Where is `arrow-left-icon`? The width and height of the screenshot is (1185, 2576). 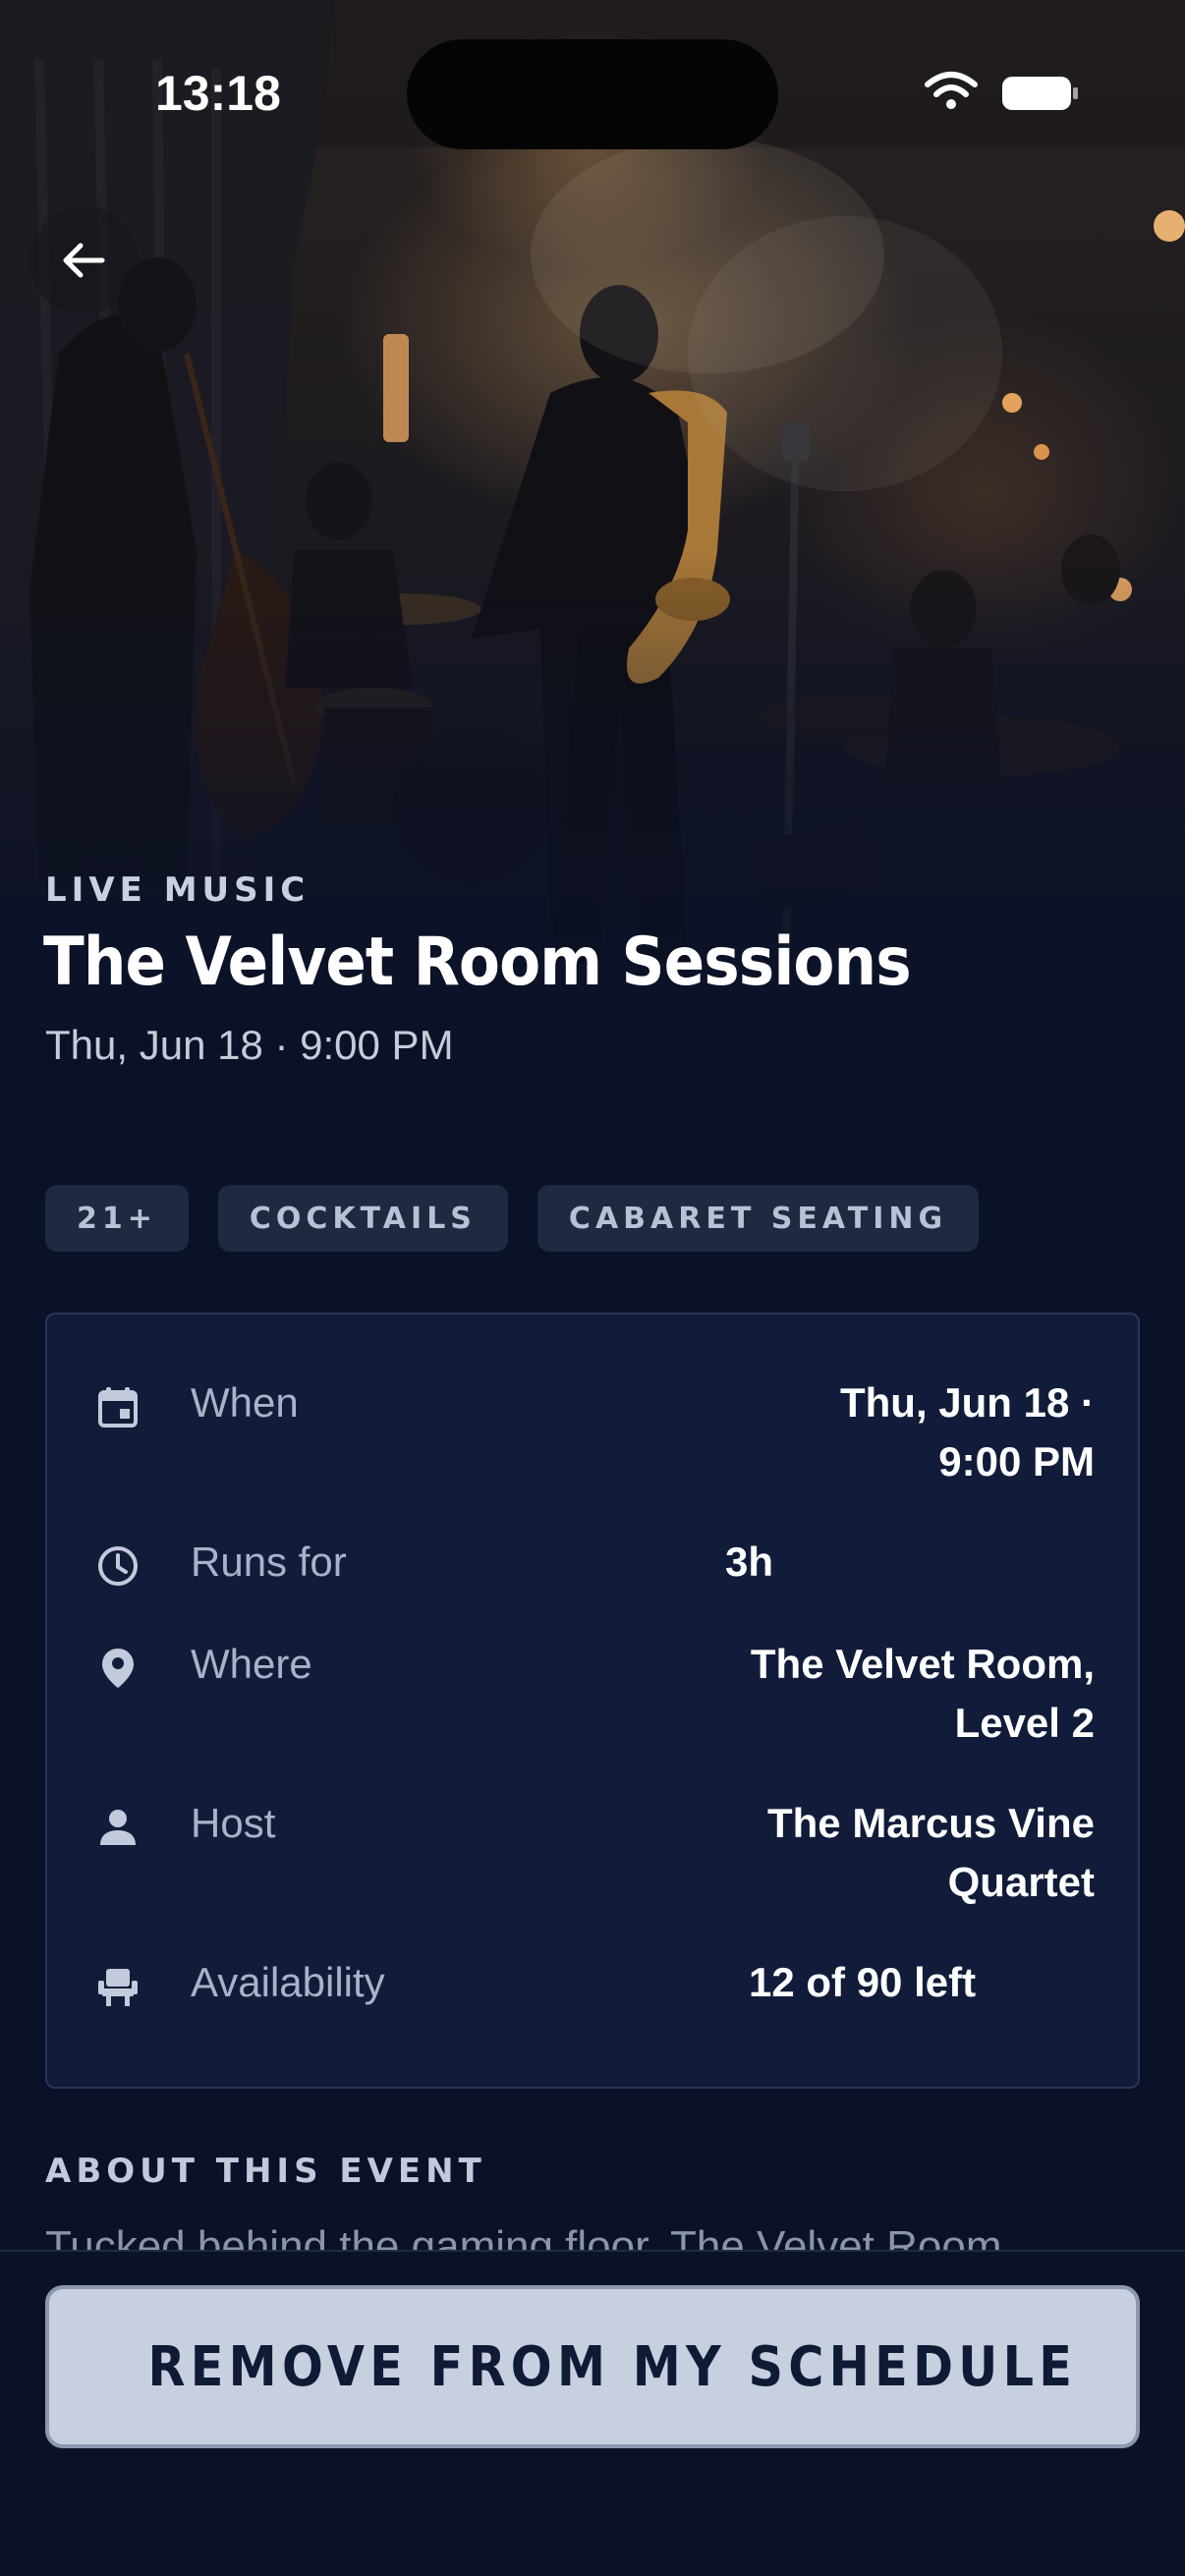 arrow-left-icon is located at coordinates (84, 260).